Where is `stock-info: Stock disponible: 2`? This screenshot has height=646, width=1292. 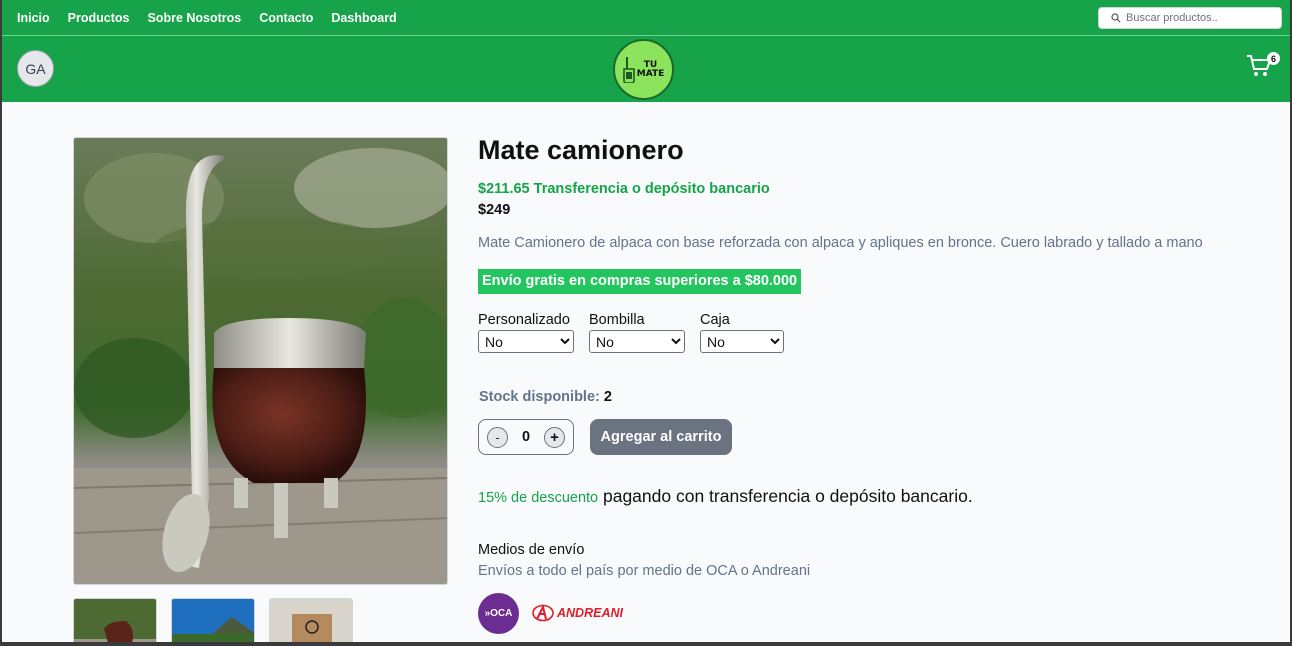 stock-info: Stock disponible: 2 is located at coordinates (545, 397).